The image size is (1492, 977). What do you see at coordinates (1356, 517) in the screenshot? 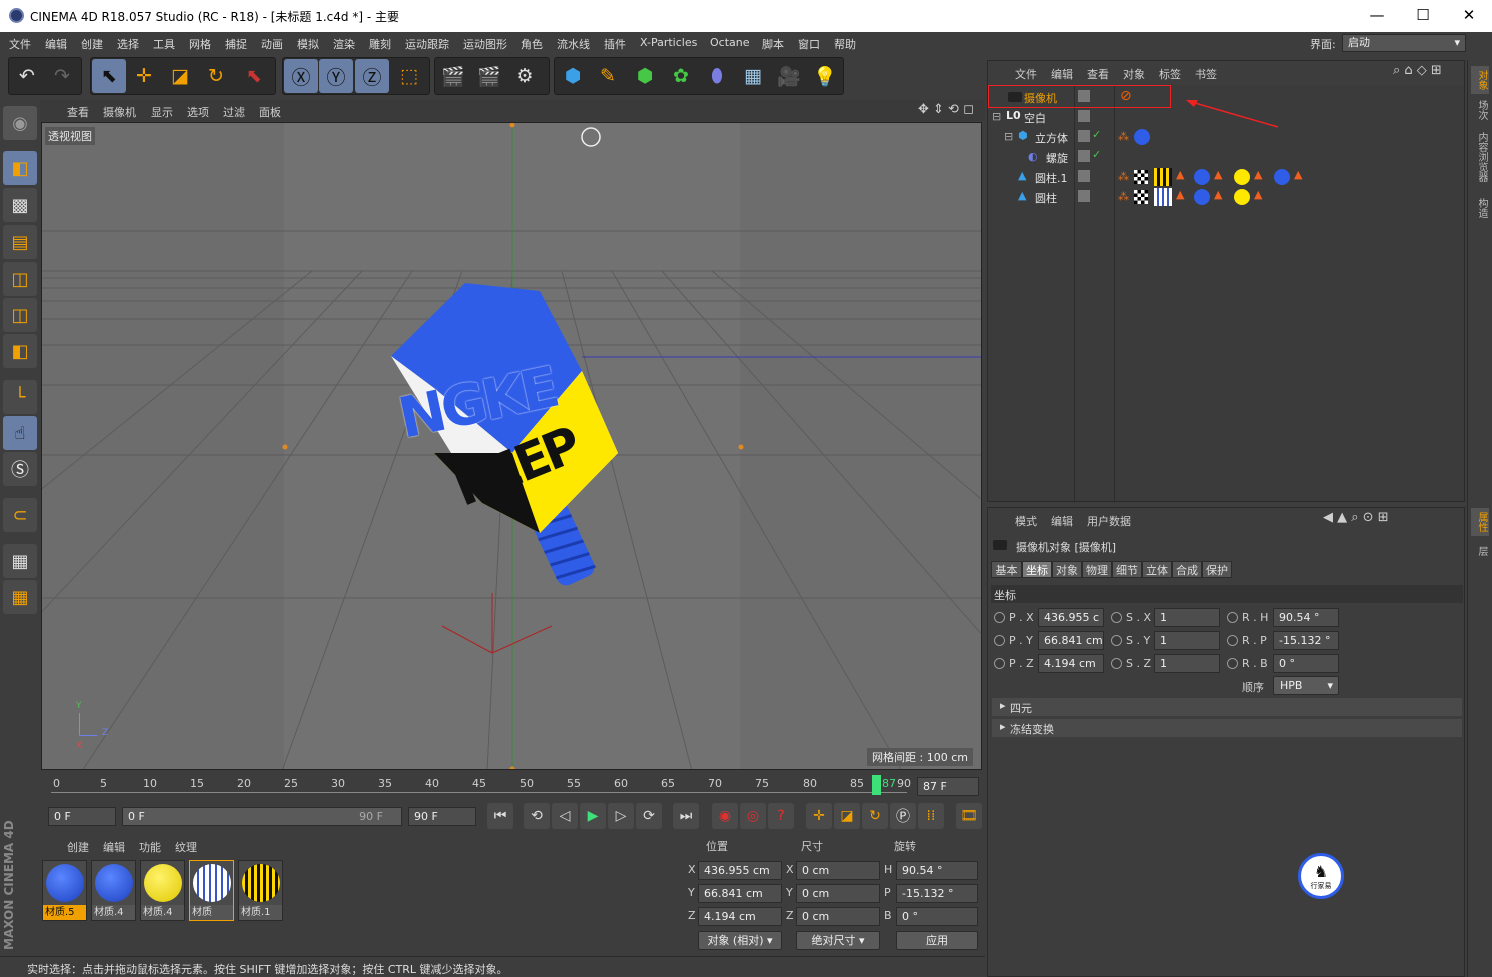
I see `attr-nav-icons: ◀ ▲ ⌕ ⊙ ⊞` at bounding box center [1356, 517].